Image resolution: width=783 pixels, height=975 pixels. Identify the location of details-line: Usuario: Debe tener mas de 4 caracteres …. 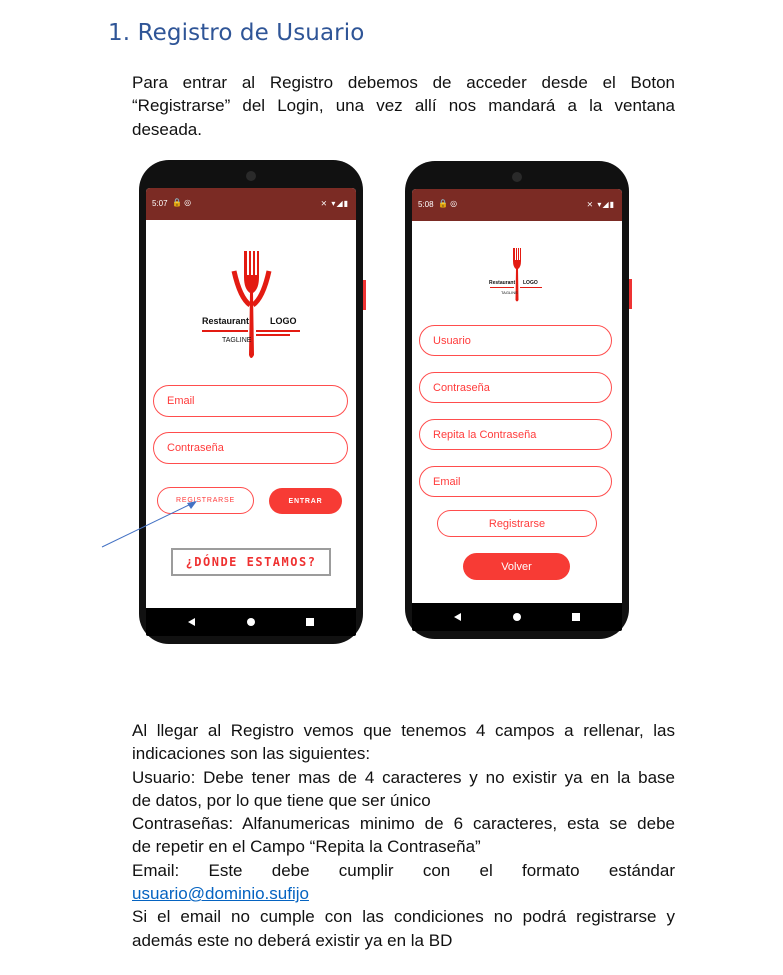
(403, 777).